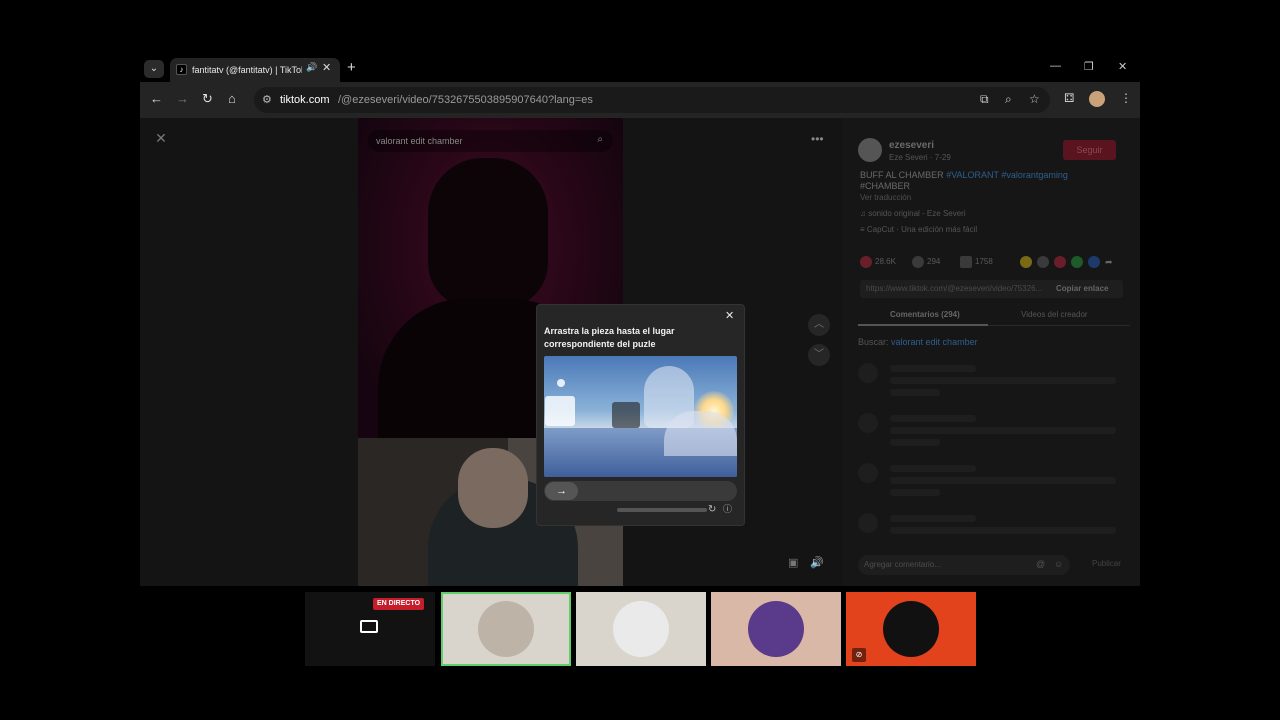  I want to click on close-video-icon: ✕, so click(161, 138).